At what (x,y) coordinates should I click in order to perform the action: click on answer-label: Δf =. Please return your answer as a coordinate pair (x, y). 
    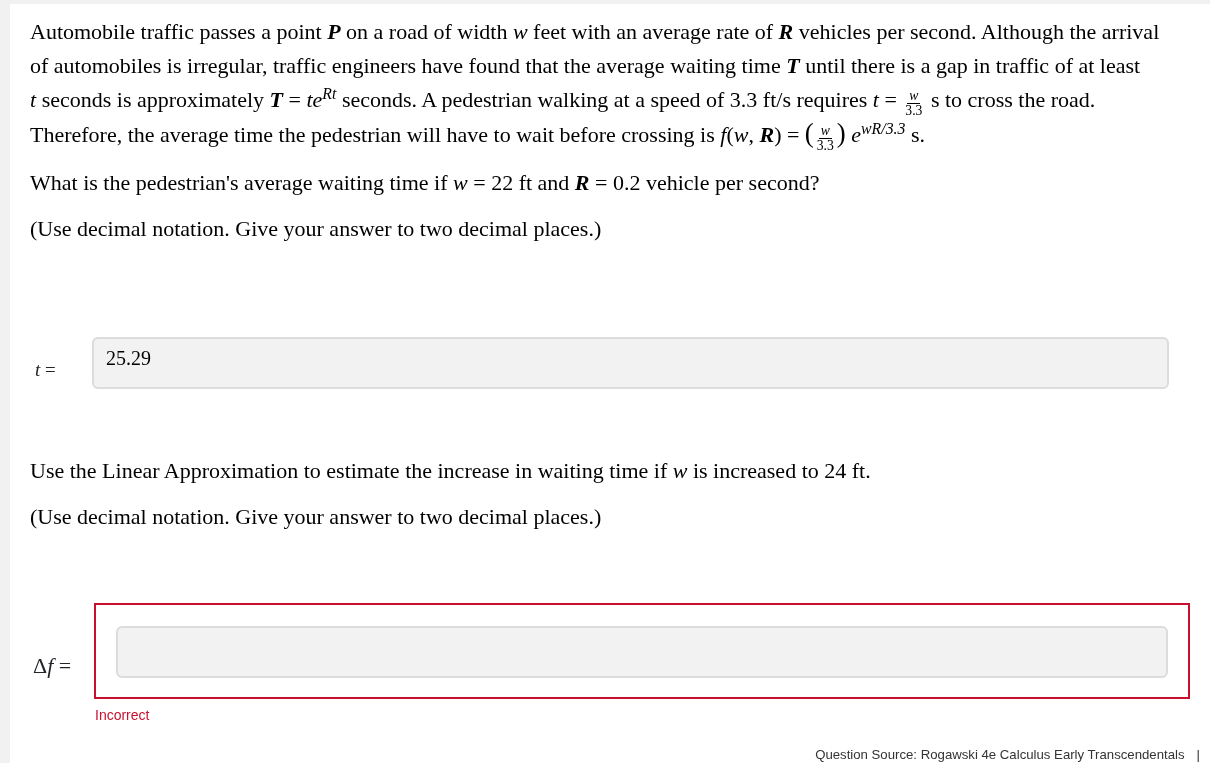
    Looking at the image, I should click on (52, 666).